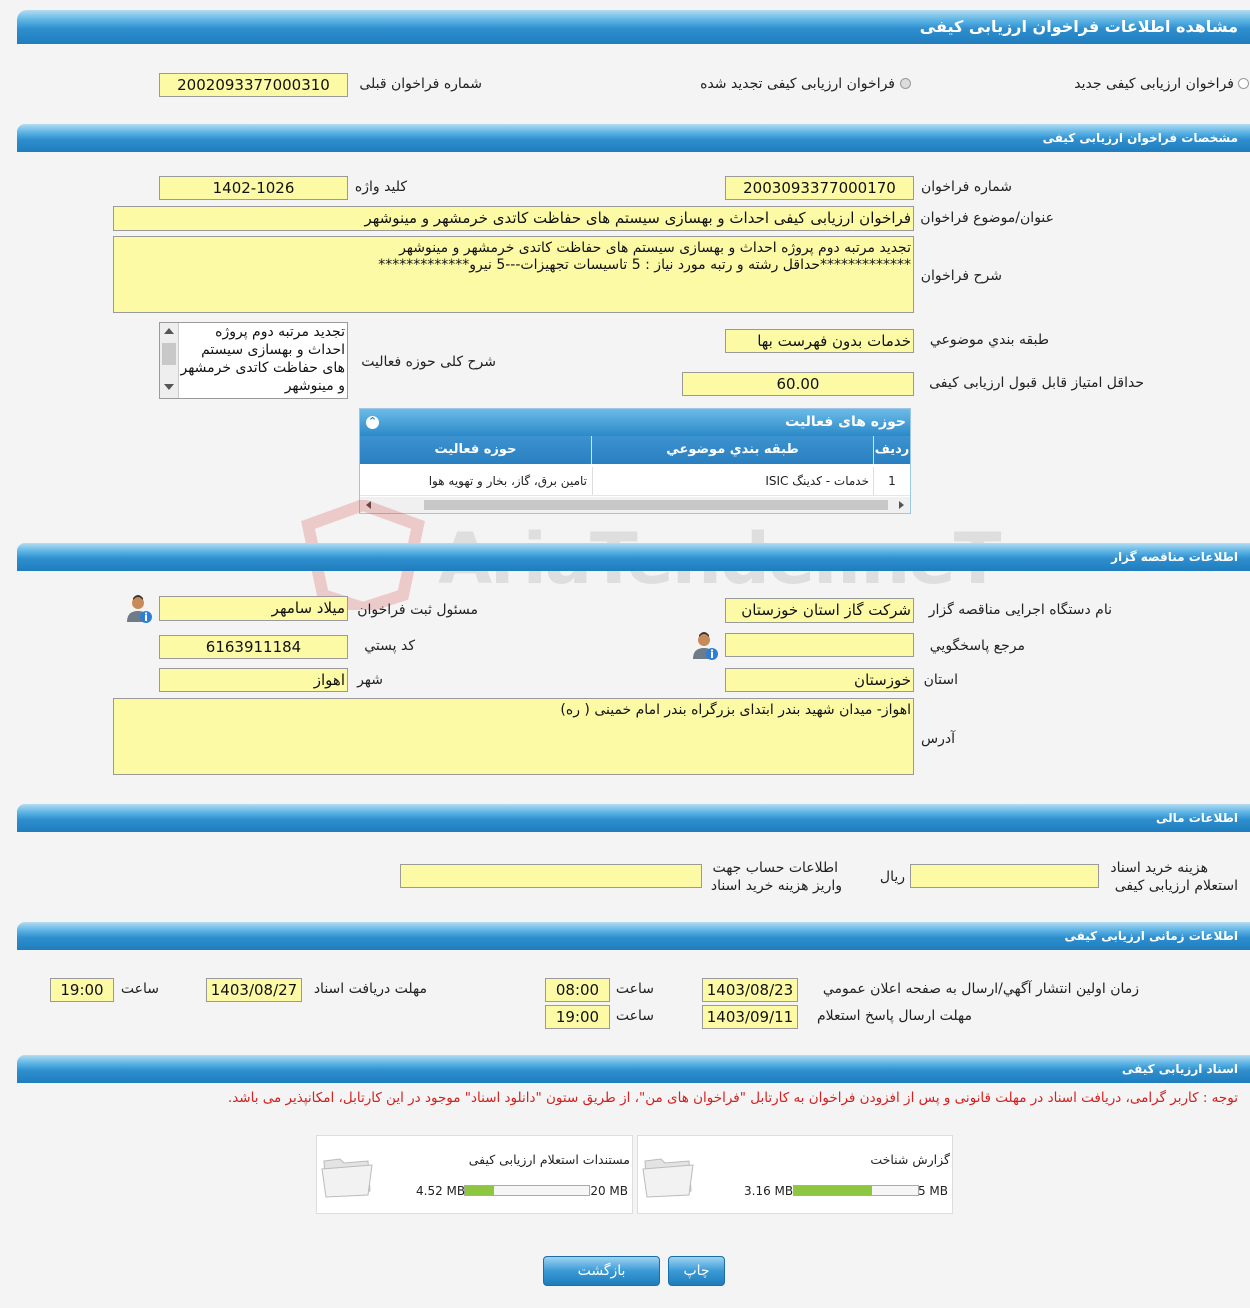 This screenshot has height=1308, width=1250. What do you see at coordinates (551, 876) in the screenshot?
I see `account-field` at bounding box center [551, 876].